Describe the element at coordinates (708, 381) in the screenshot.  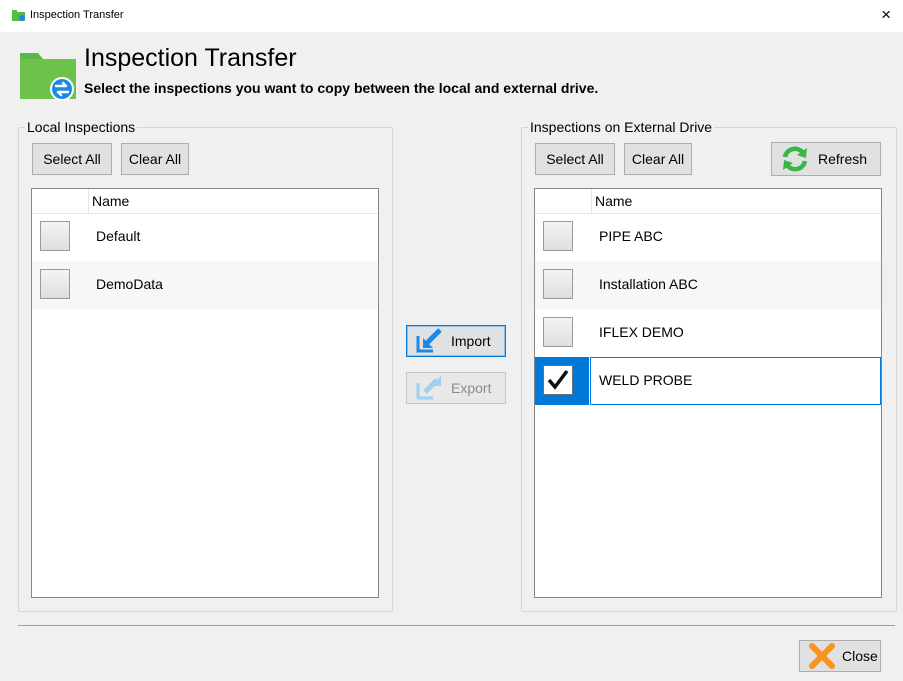
I see `list-item-selected: WELD PROBE` at that location.